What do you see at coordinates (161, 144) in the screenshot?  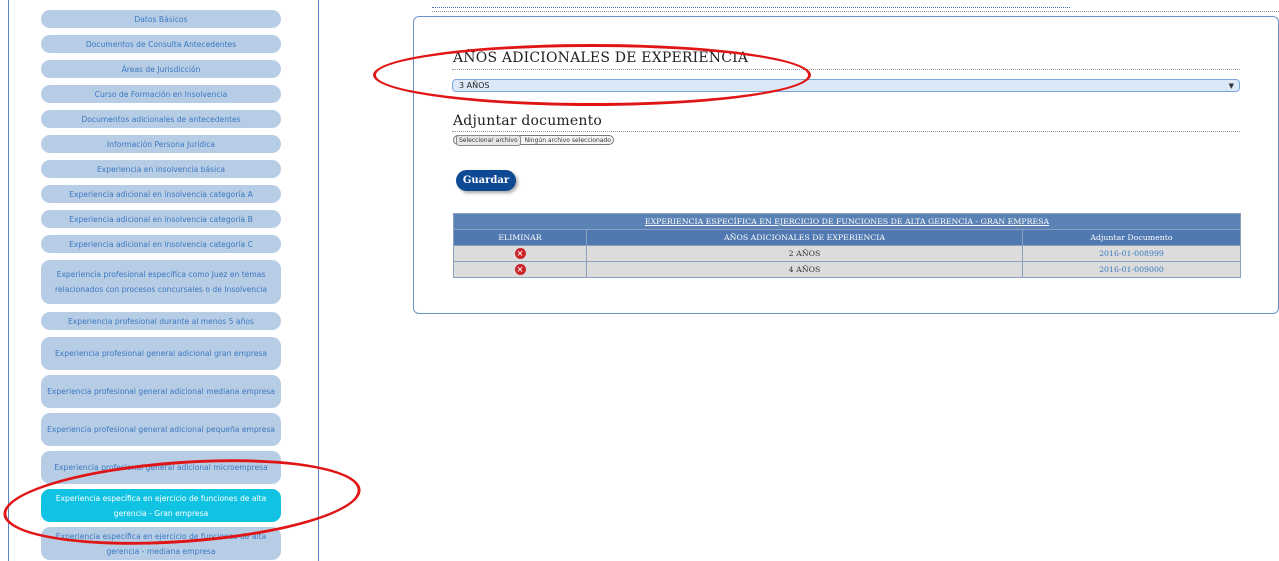 I see `sidebar-item-informacion-persona-juridica: Información Persona Jurídica` at bounding box center [161, 144].